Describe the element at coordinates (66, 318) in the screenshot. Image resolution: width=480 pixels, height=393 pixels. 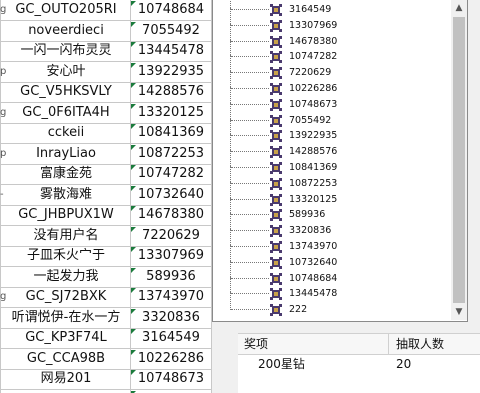
I see `username-cell: 听谓悦伊-在水一方` at that location.